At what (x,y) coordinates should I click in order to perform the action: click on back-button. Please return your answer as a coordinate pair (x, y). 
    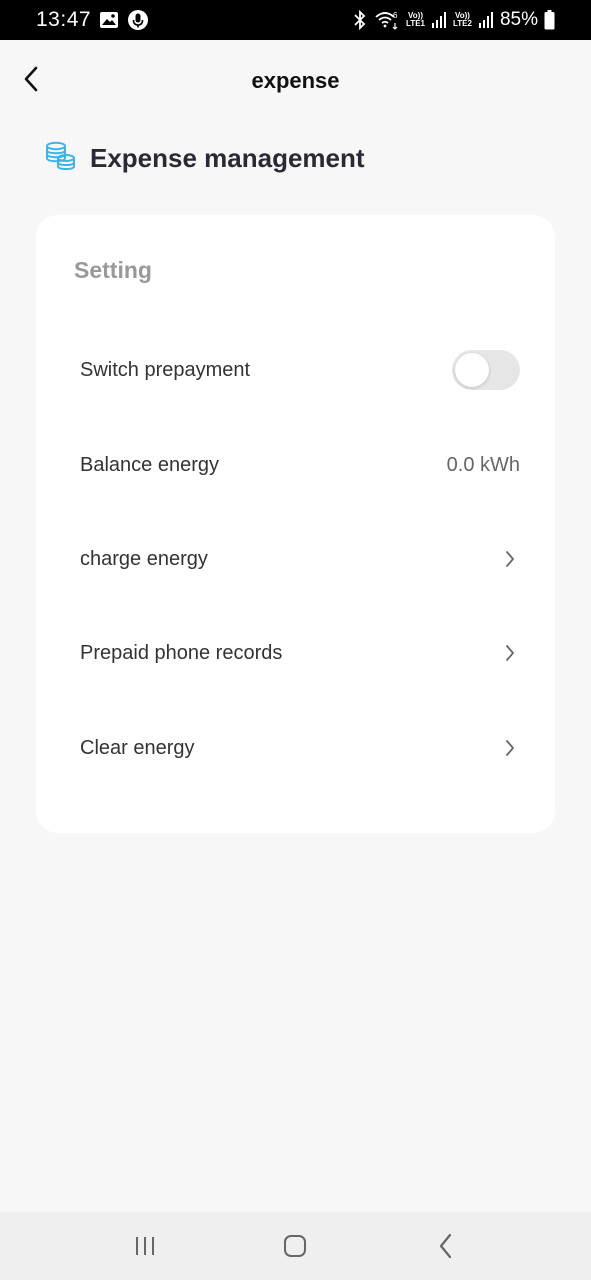
    Looking at the image, I should click on (31, 79).